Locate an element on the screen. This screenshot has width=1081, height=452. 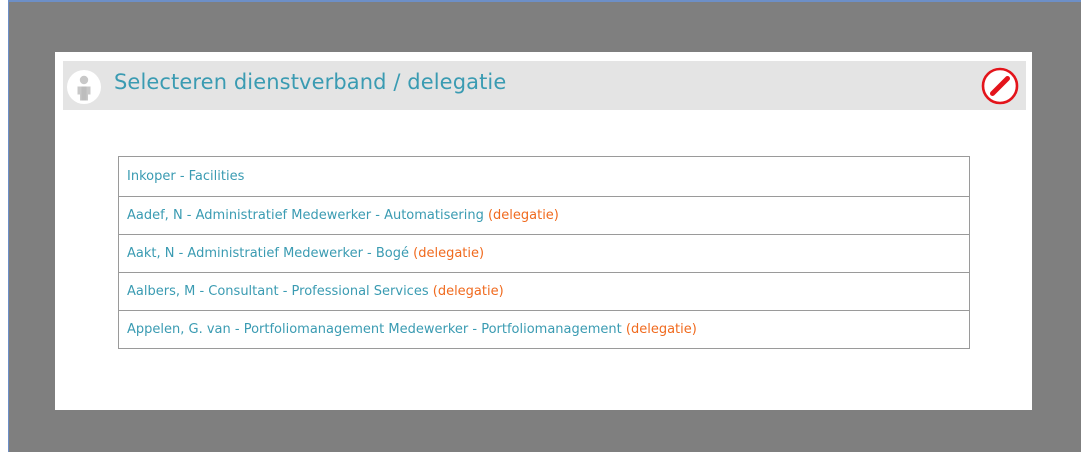
dialog-title: Selecteren dienstverband / delegatie is located at coordinates (310, 82).